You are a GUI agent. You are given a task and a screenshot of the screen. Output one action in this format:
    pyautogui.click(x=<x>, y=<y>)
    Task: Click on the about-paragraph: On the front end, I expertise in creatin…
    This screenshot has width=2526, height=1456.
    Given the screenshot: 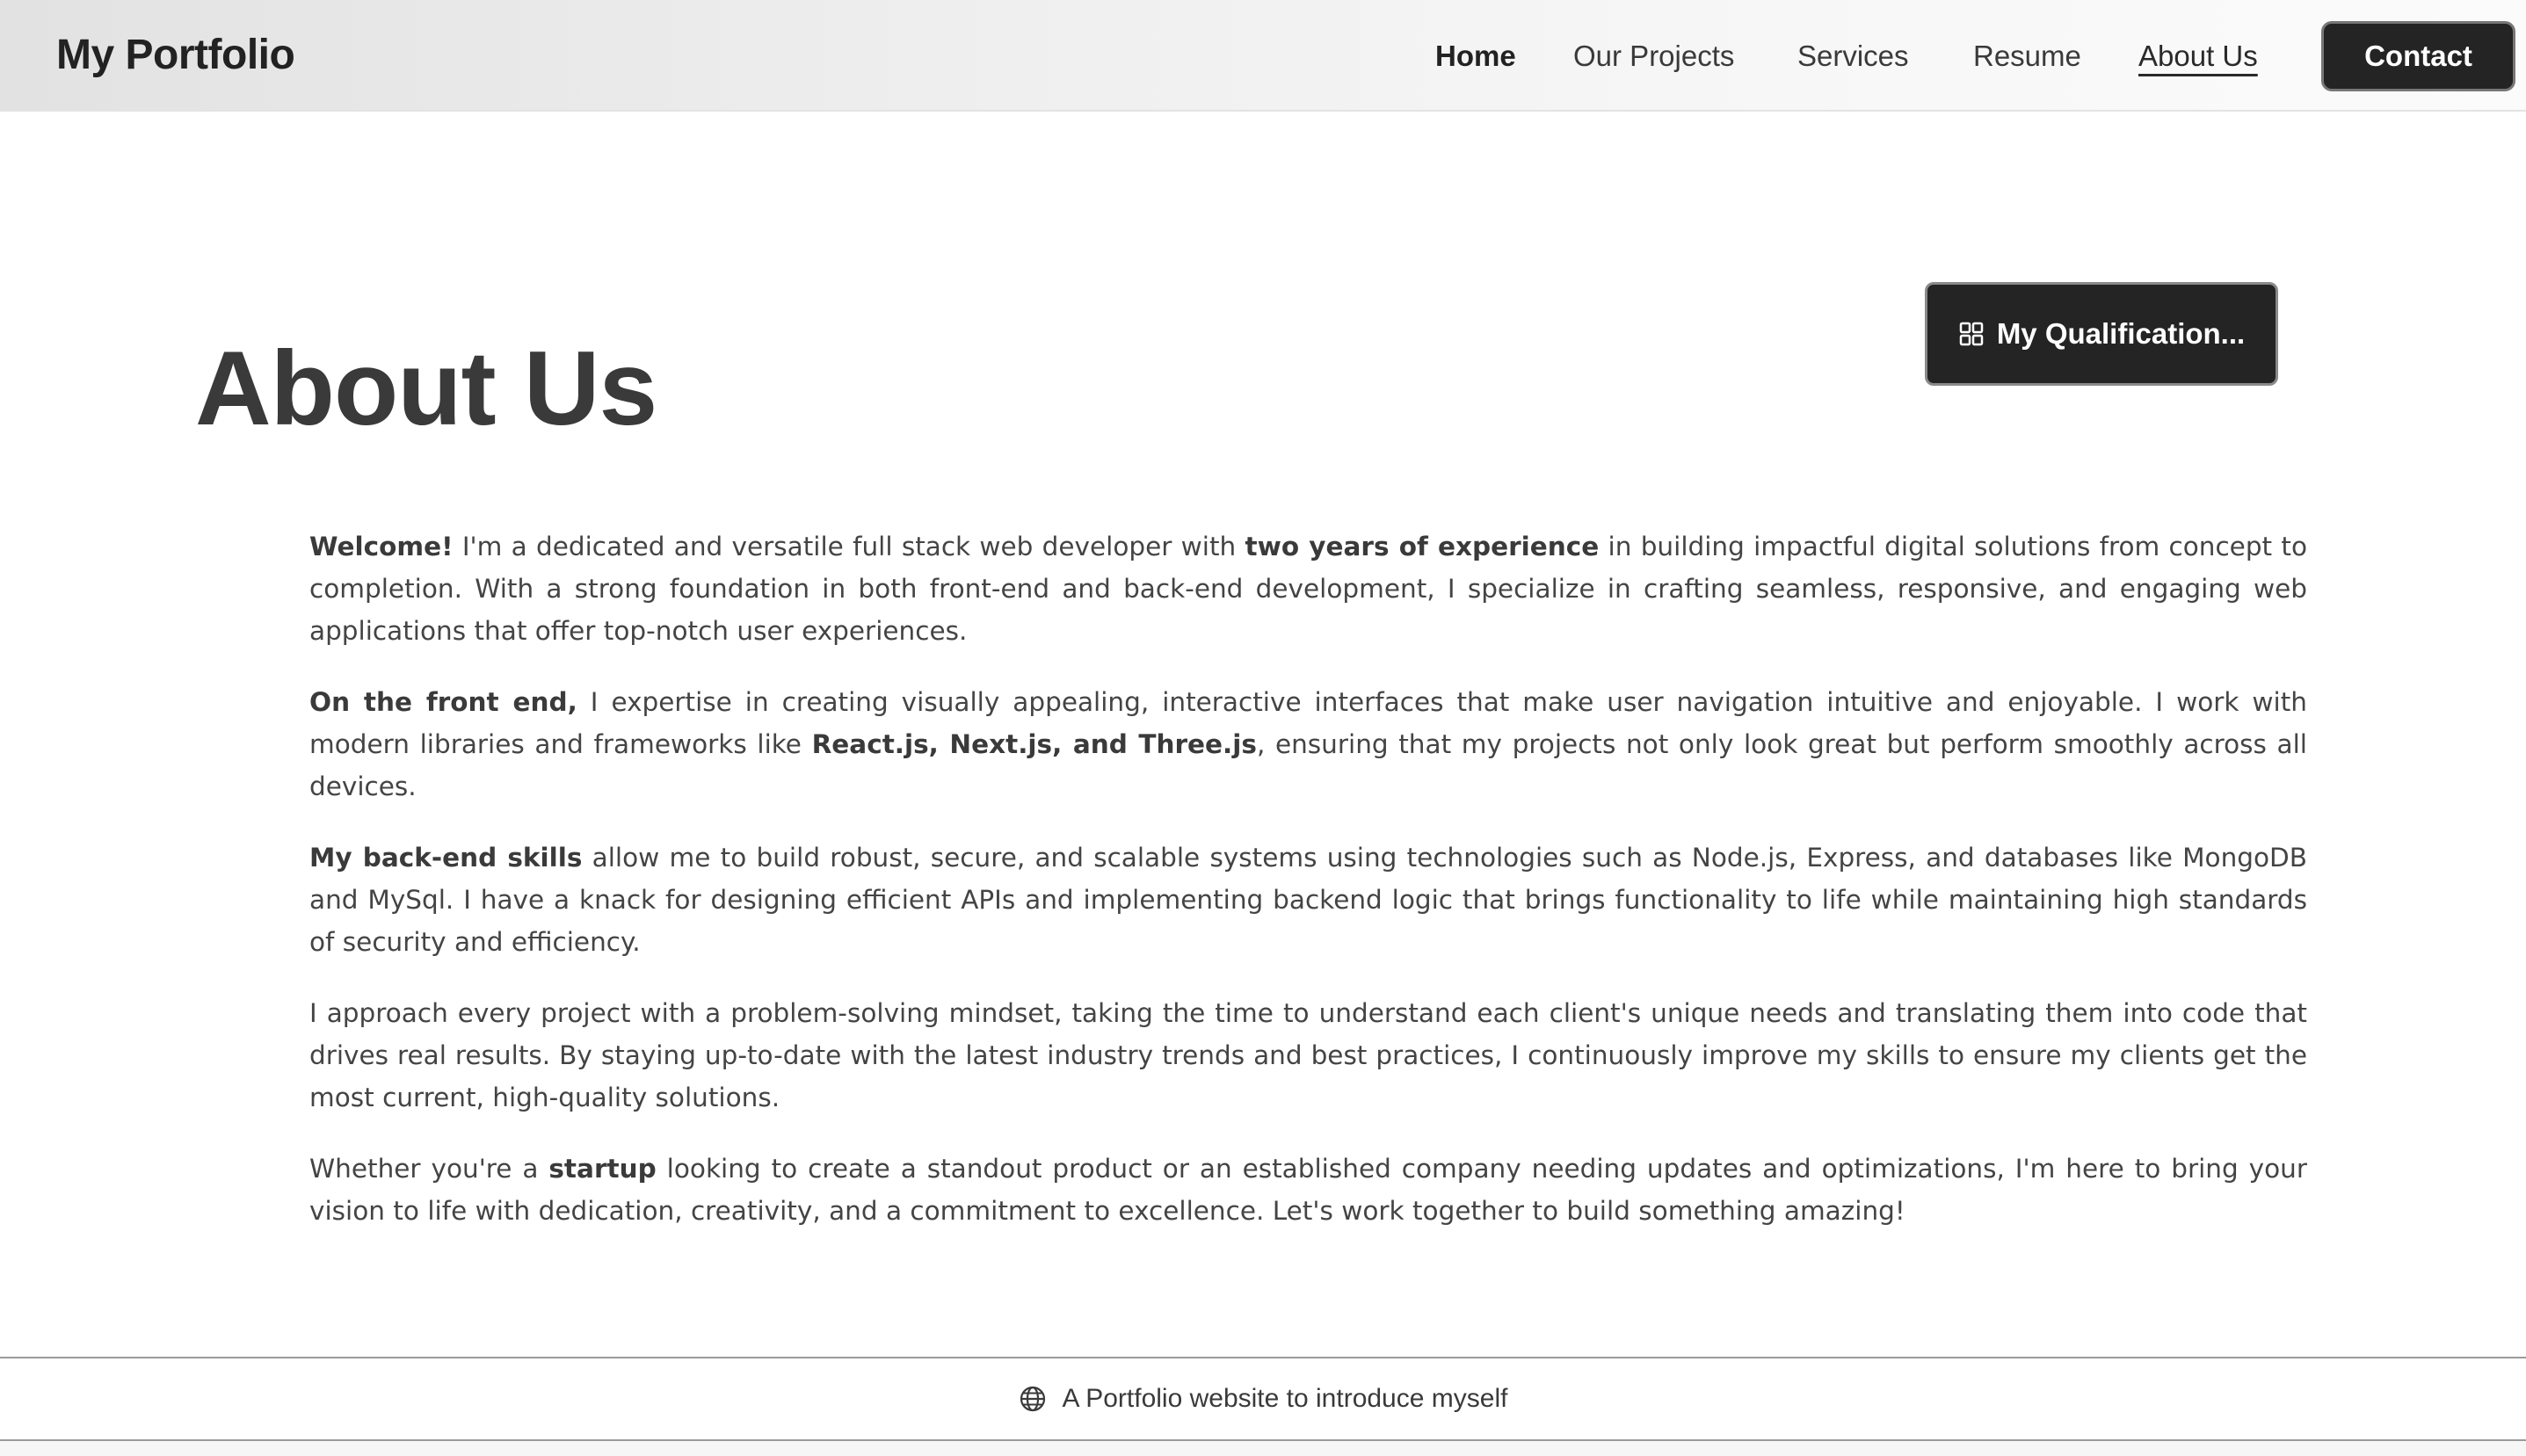 What is the action you would take?
    pyautogui.click(x=1308, y=744)
    